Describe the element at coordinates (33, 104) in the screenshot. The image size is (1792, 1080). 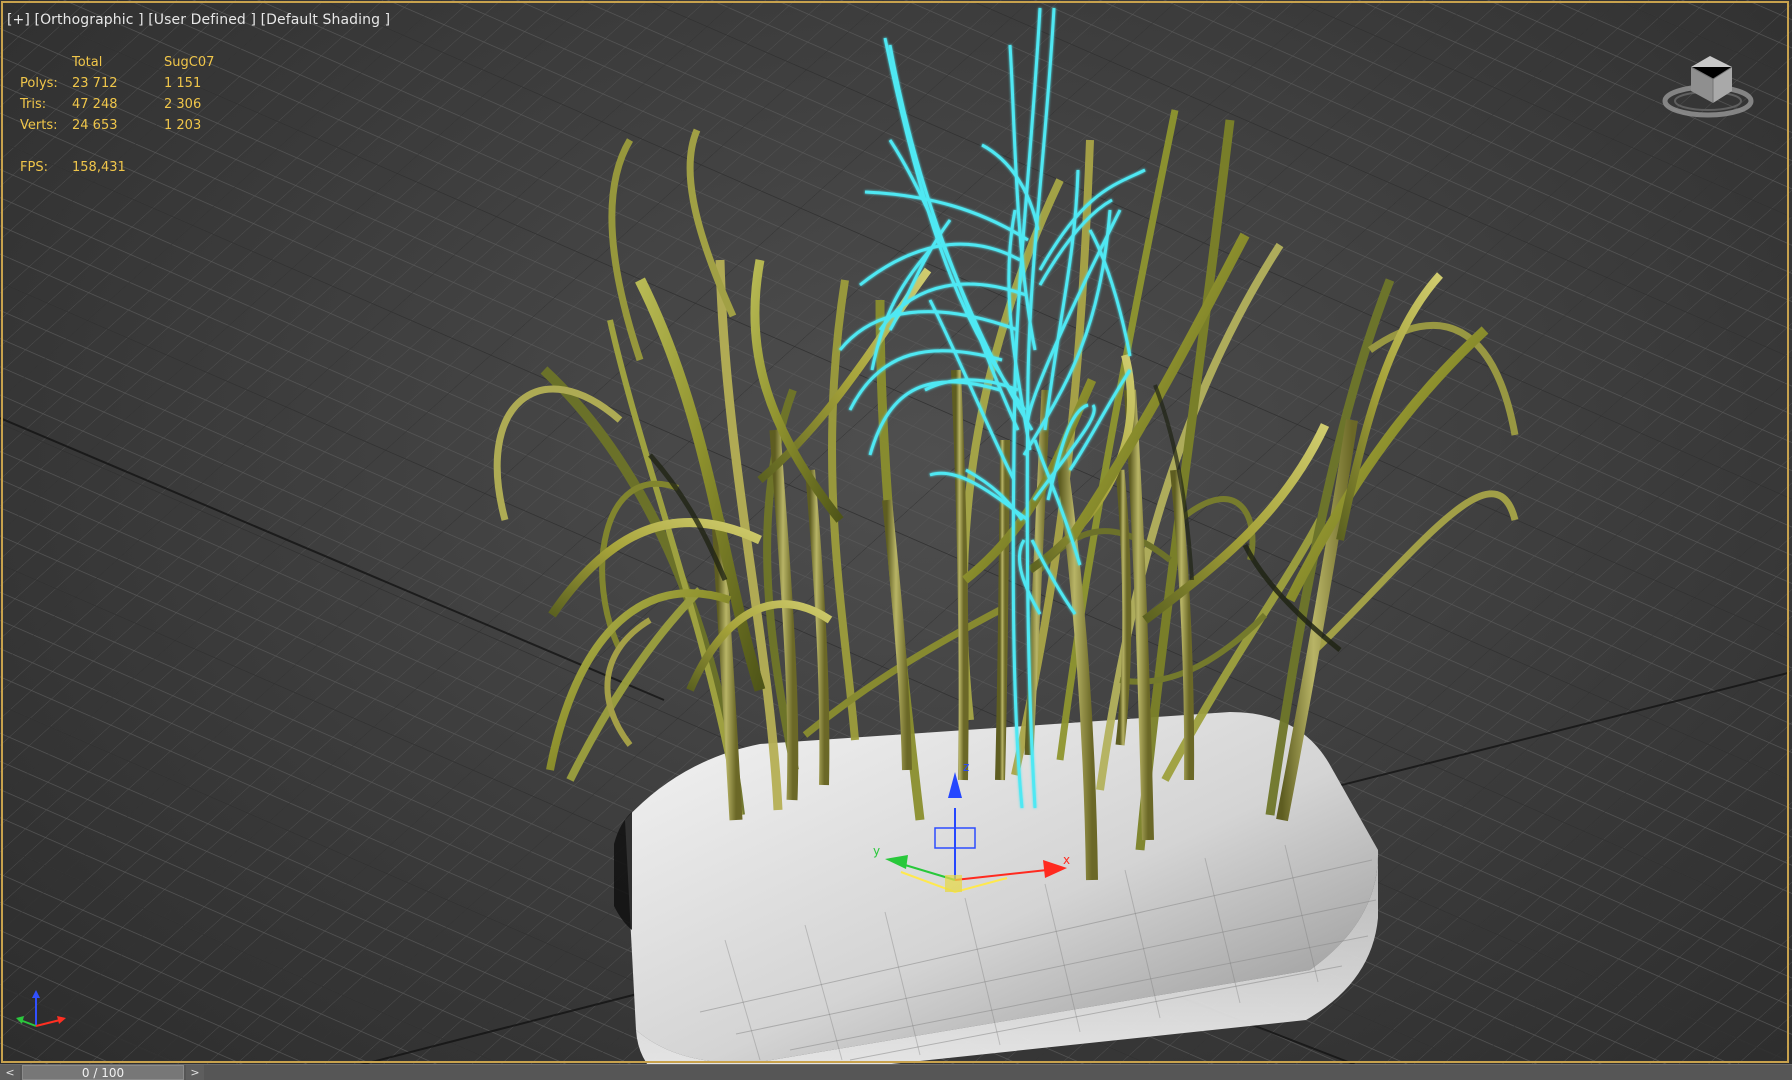
I see `stats-row-label: Tris:` at that location.